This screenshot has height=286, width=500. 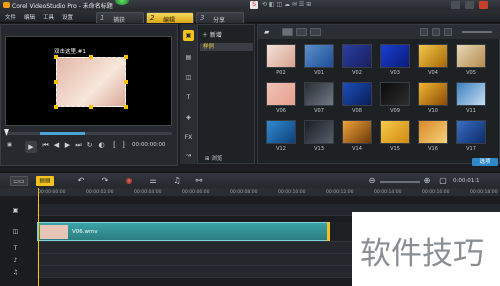 What do you see at coordinates (301, 32) in the screenshot?
I see `filter-photo-button` at bounding box center [301, 32].